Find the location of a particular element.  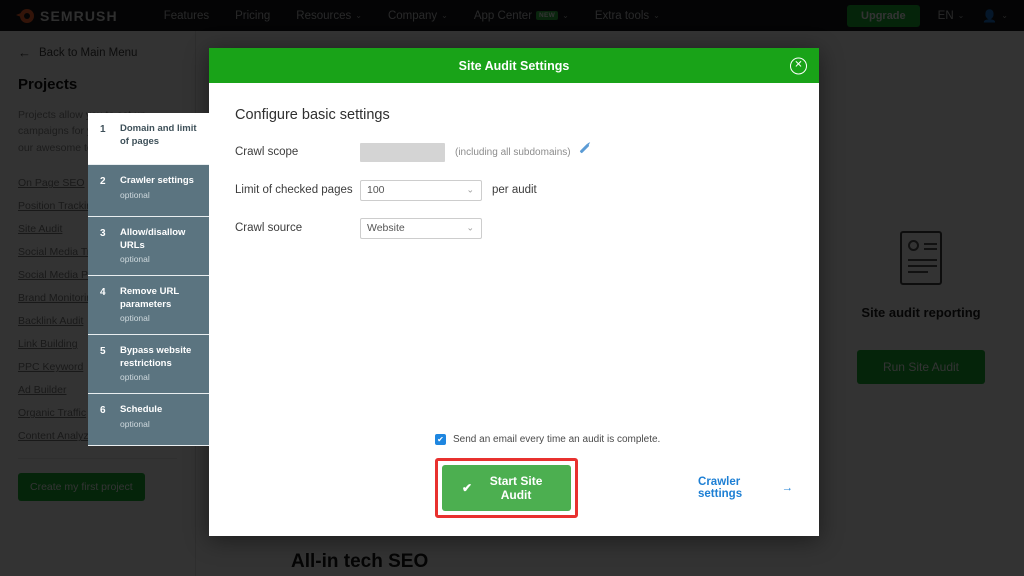

back-link-label: Back to Main Menu is located at coordinates (88, 52).